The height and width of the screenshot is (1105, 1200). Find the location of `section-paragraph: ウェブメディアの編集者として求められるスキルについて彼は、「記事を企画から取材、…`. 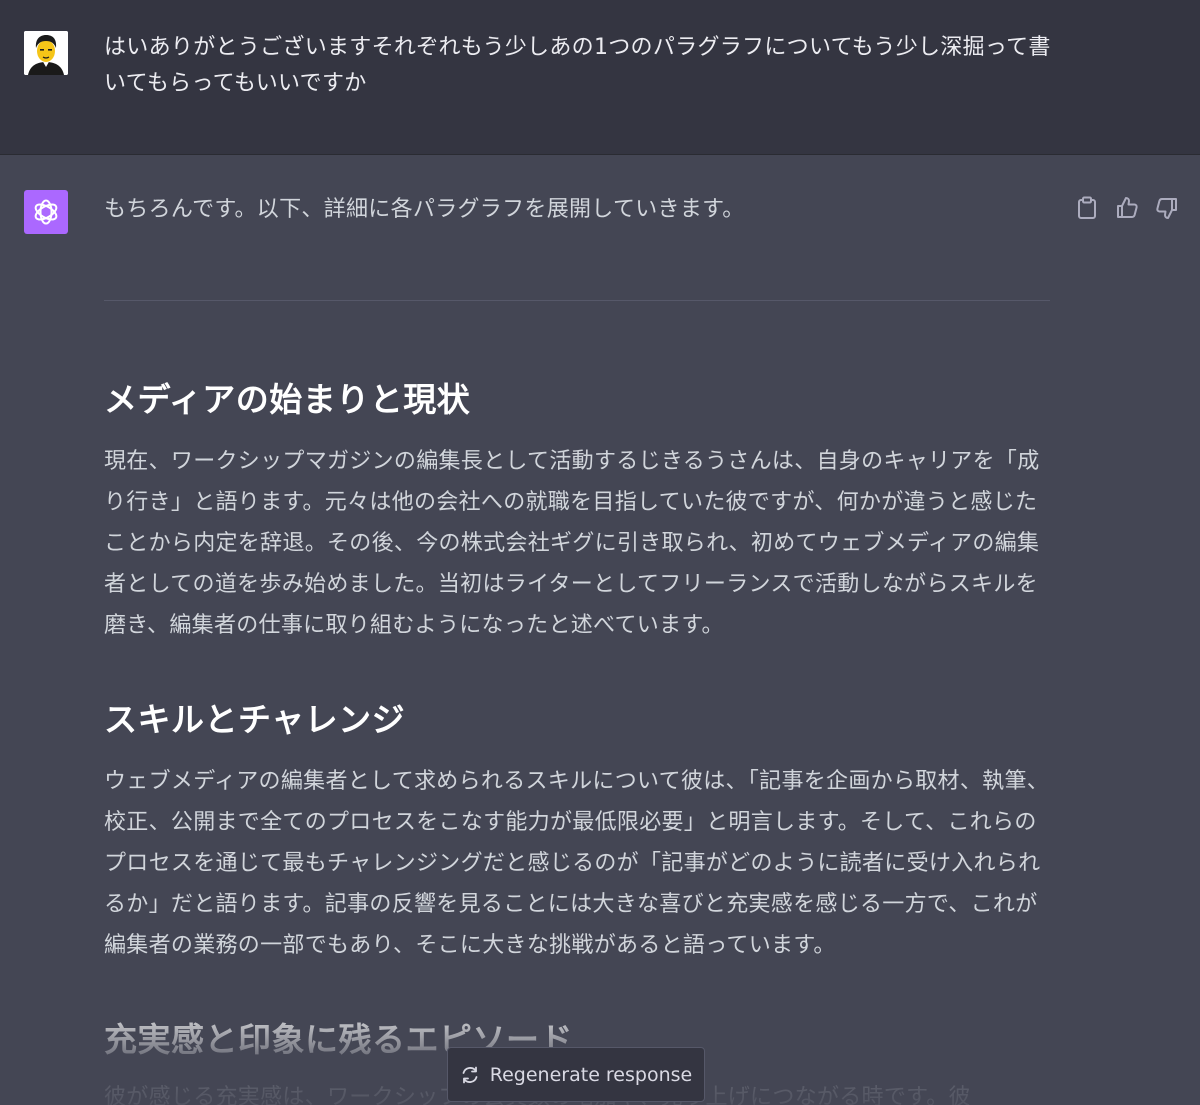

section-paragraph: ウェブメディアの編集者として求められるスキルについて彼は、「記事を企画から取材、… is located at coordinates (577, 863).